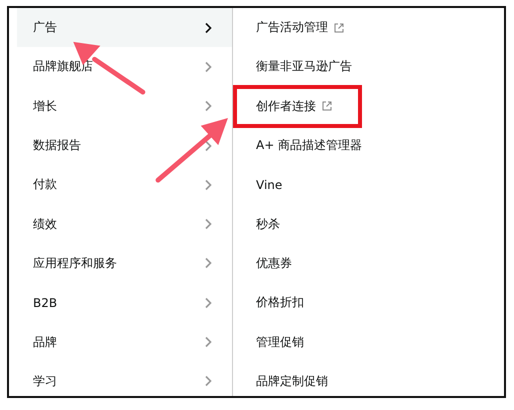 This screenshot has width=514, height=410. What do you see at coordinates (124, 224) in the screenshot?
I see `menu-item: 绩效` at bounding box center [124, 224].